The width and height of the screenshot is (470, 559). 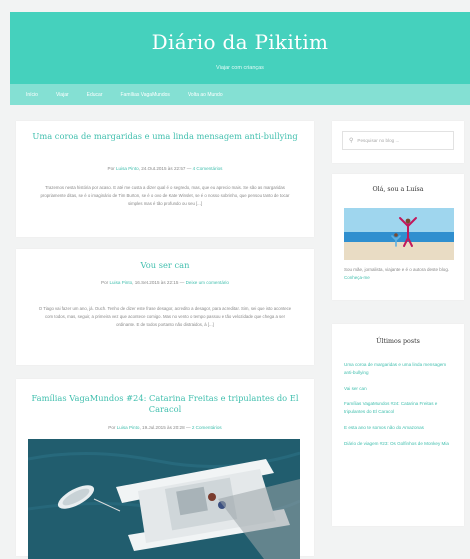 I want to click on beach-photo, so click(x=399, y=234).